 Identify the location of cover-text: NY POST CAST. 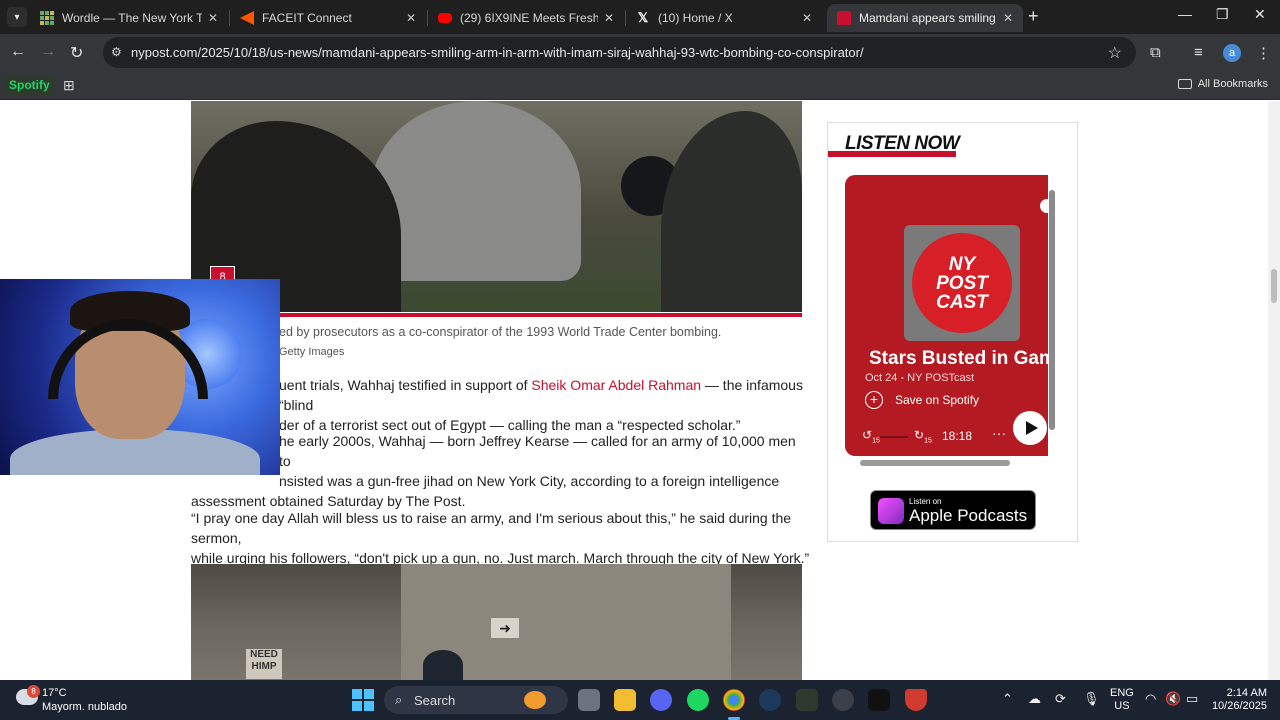
(962, 283).